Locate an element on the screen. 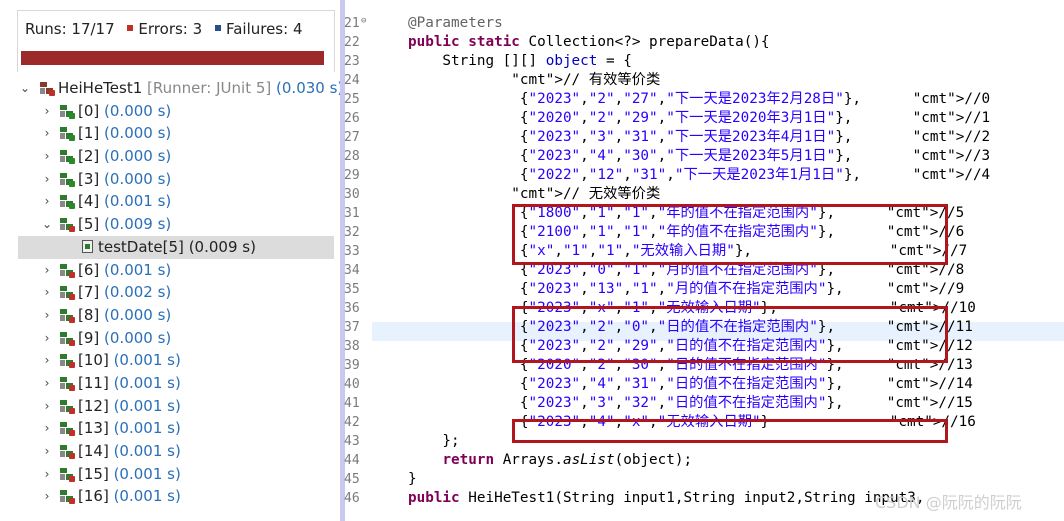 This screenshot has height=521, width=1064. tree-item-case: ⌄ [5] (0.009 s) is located at coordinates (176, 224).